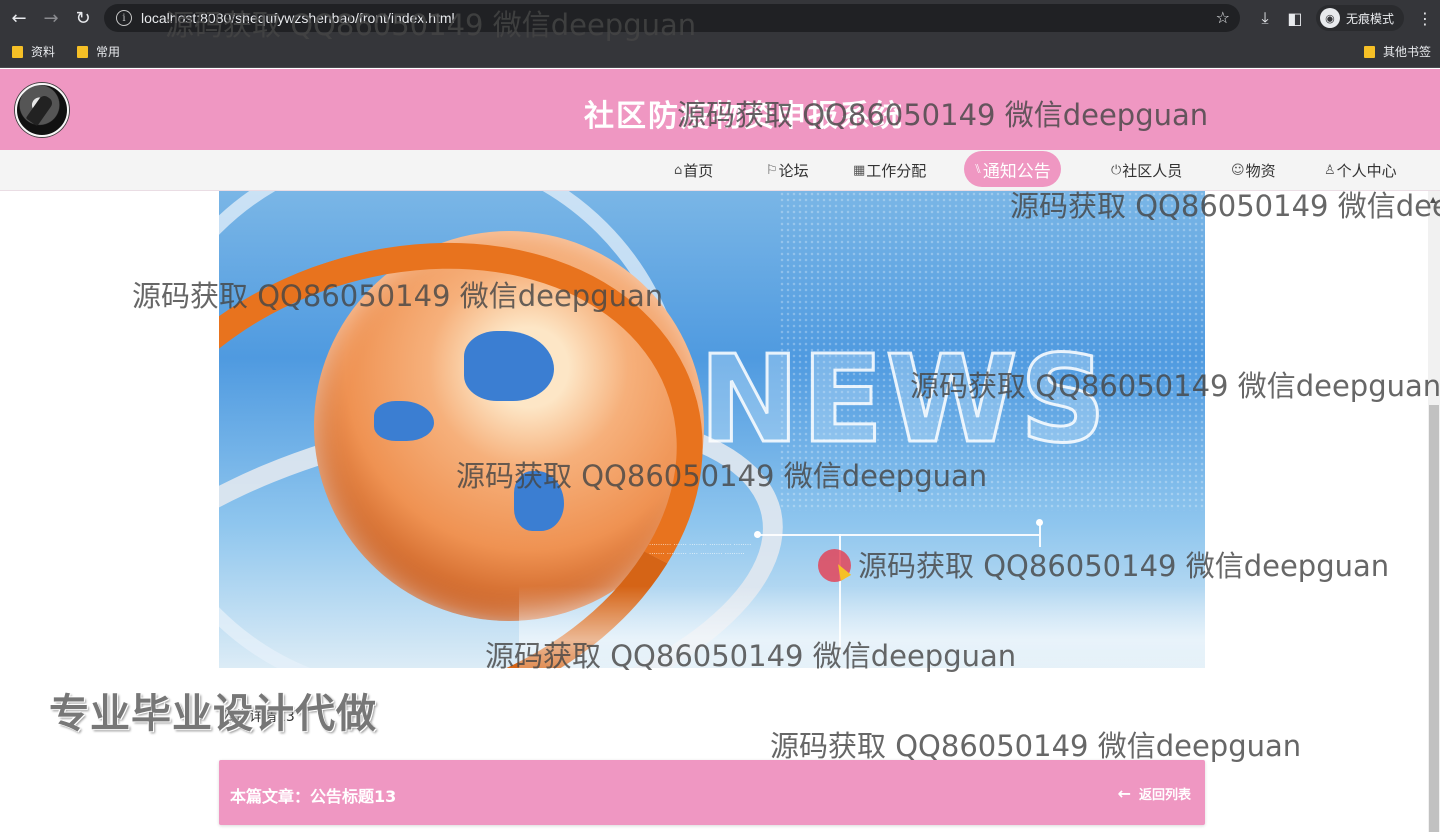  What do you see at coordinates (1223, 17) in the screenshot?
I see `bookmark-star-icon: ☆` at bounding box center [1223, 17].